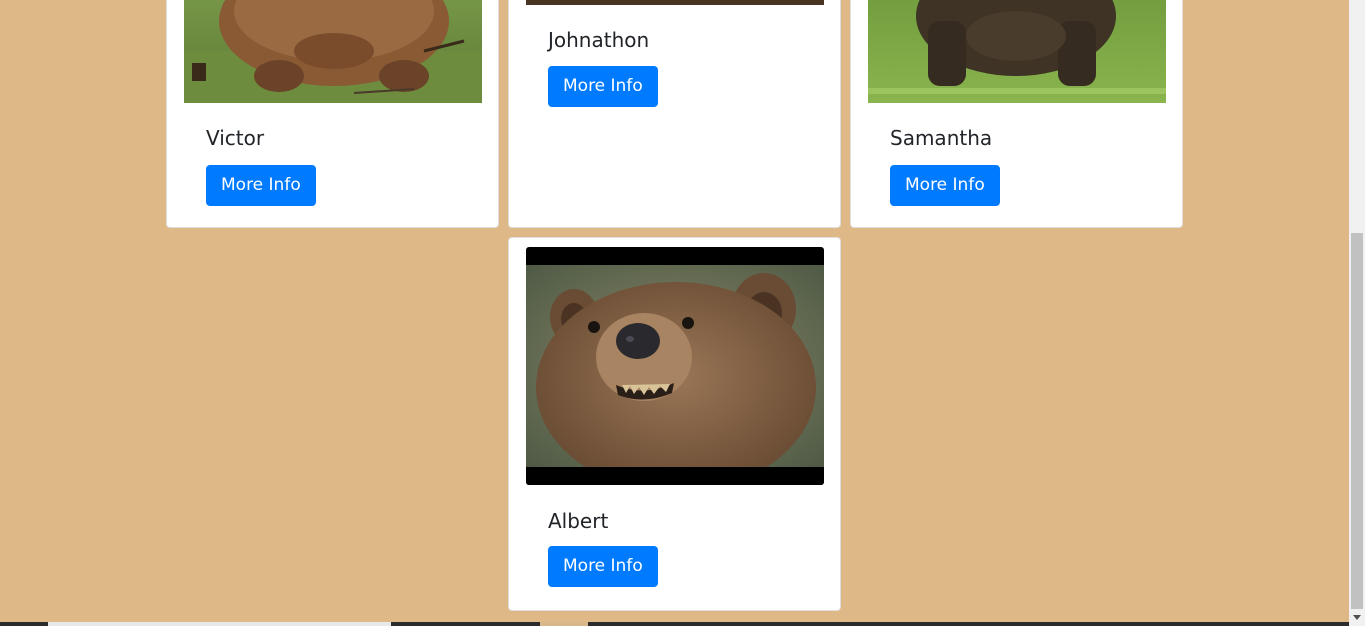  Describe the element at coordinates (1357, 421) in the screenshot. I see `scrollbar-thumb` at that location.